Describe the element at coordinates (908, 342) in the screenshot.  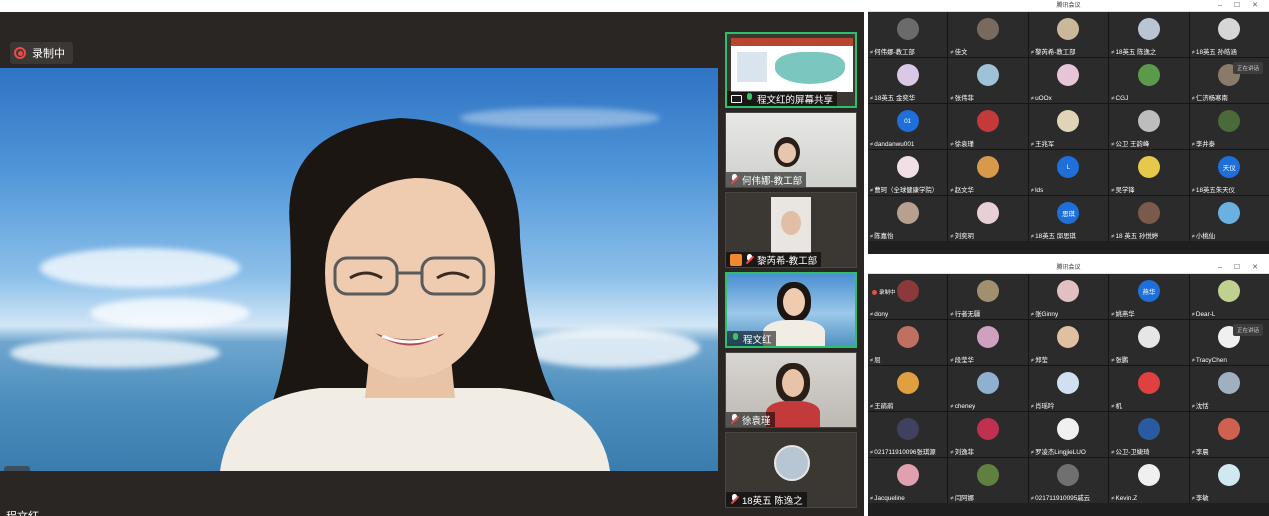
I see `participant-tile: 屈` at that location.